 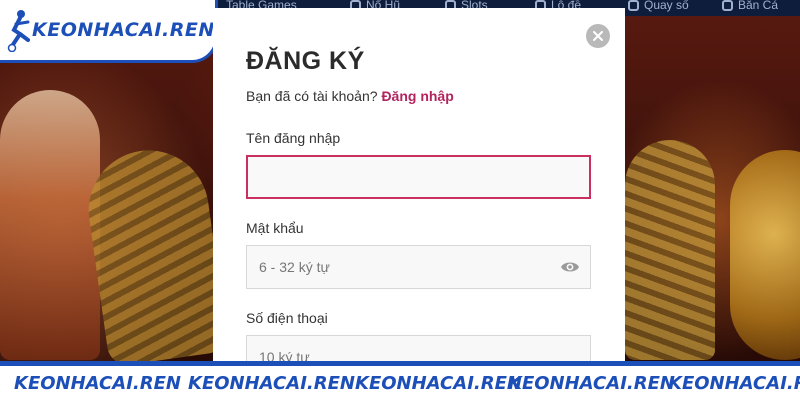 I want to click on username-label: Tên đăng nhập, so click(x=293, y=138).